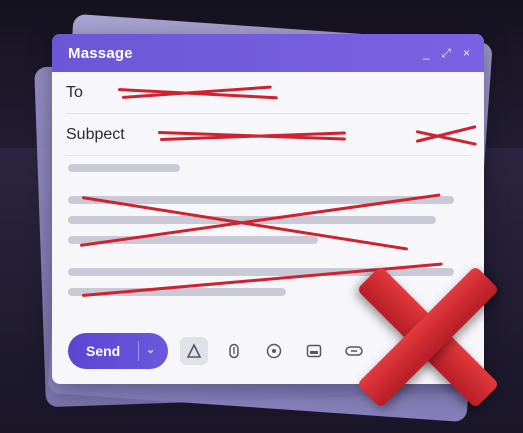 Image resolution: width=523 pixels, height=433 pixels. I want to click on compose-titlebar: Massage _ ⤢ ×, so click(268, 53).